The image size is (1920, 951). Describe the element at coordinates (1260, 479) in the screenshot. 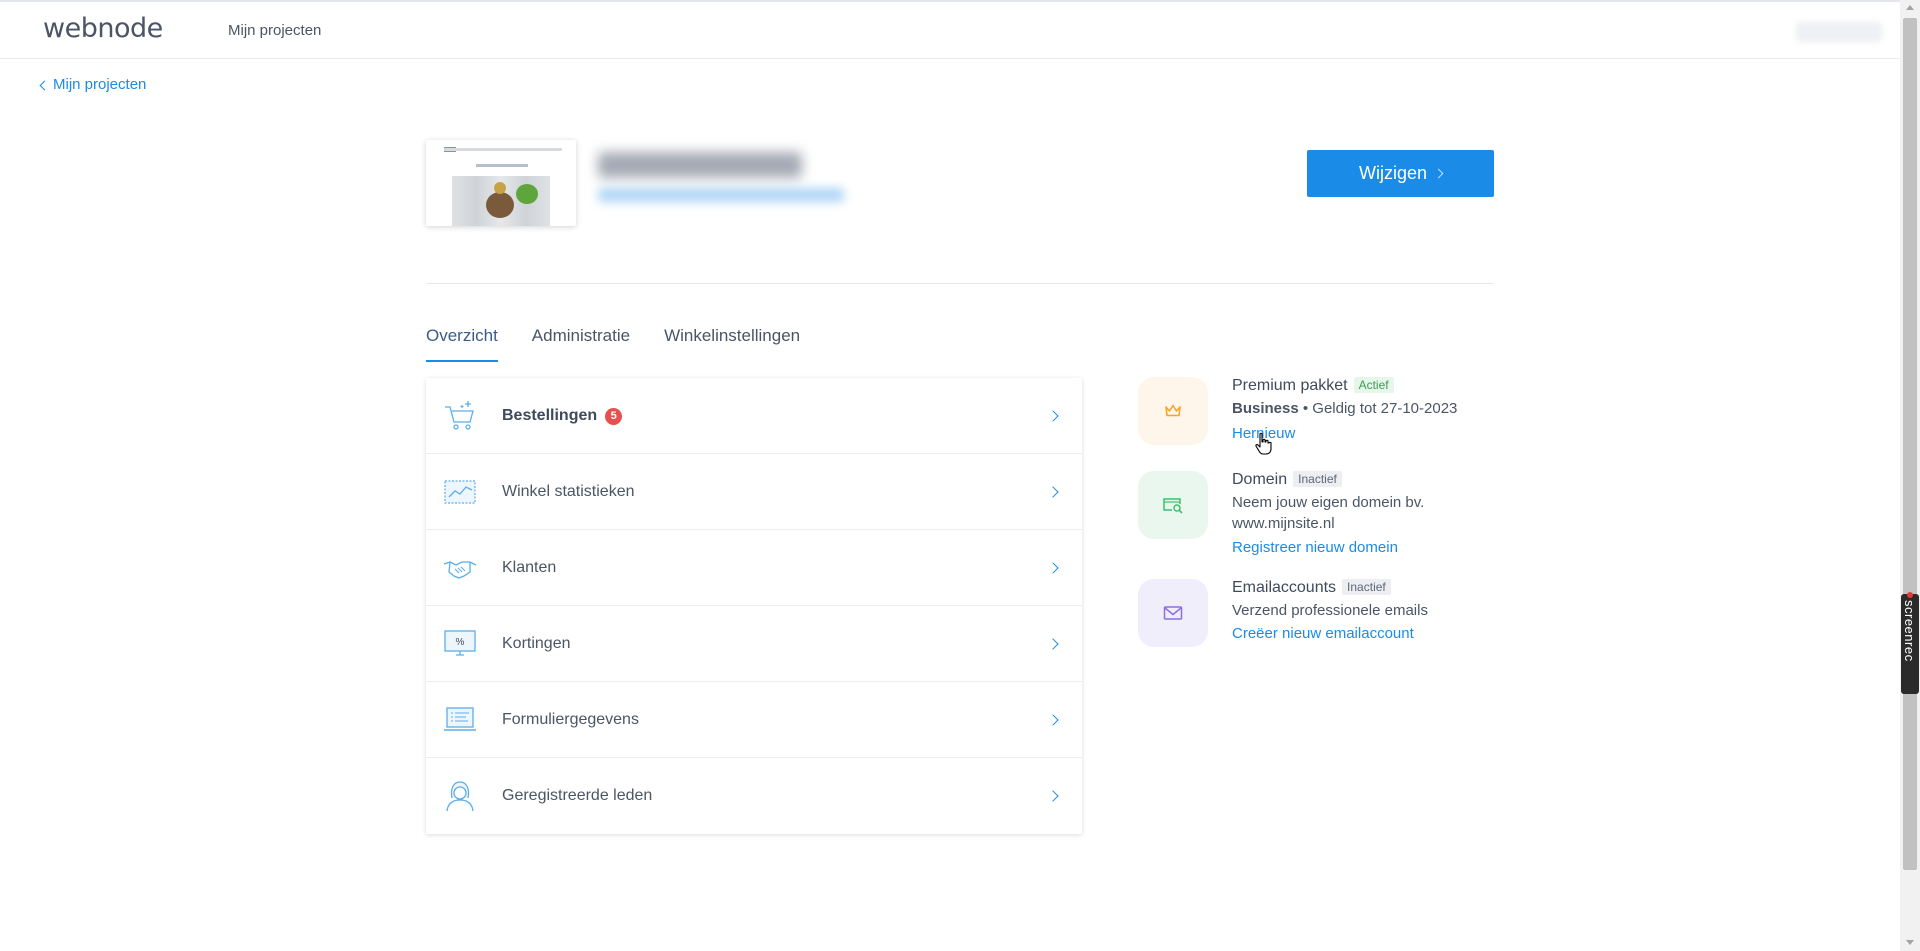

I see `domain-title-text: Domein` at that location.